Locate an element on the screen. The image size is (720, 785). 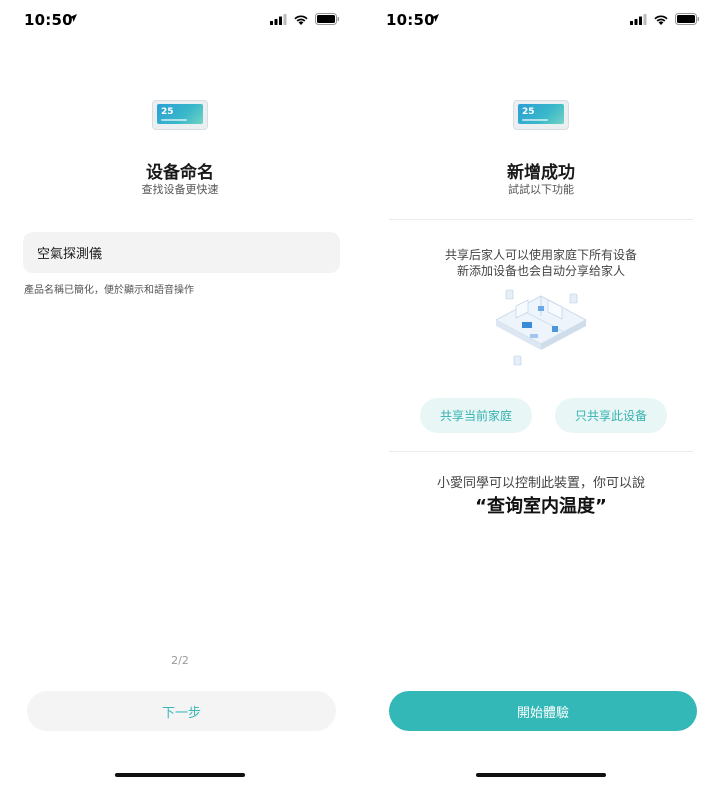
share-this-device-button: 只共享此设备 is located at coordinates (611, 415).